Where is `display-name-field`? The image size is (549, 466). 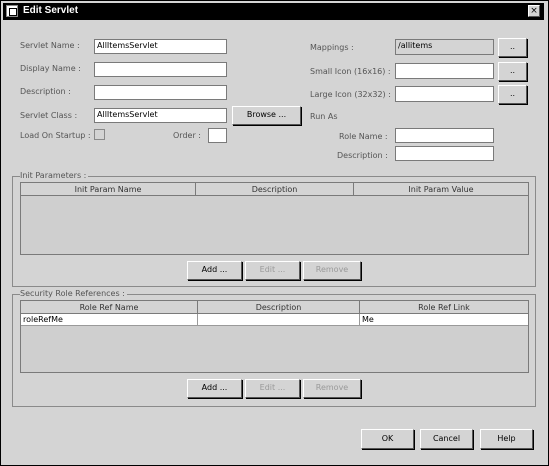 display-name-field is located at coordinates (160, 69).